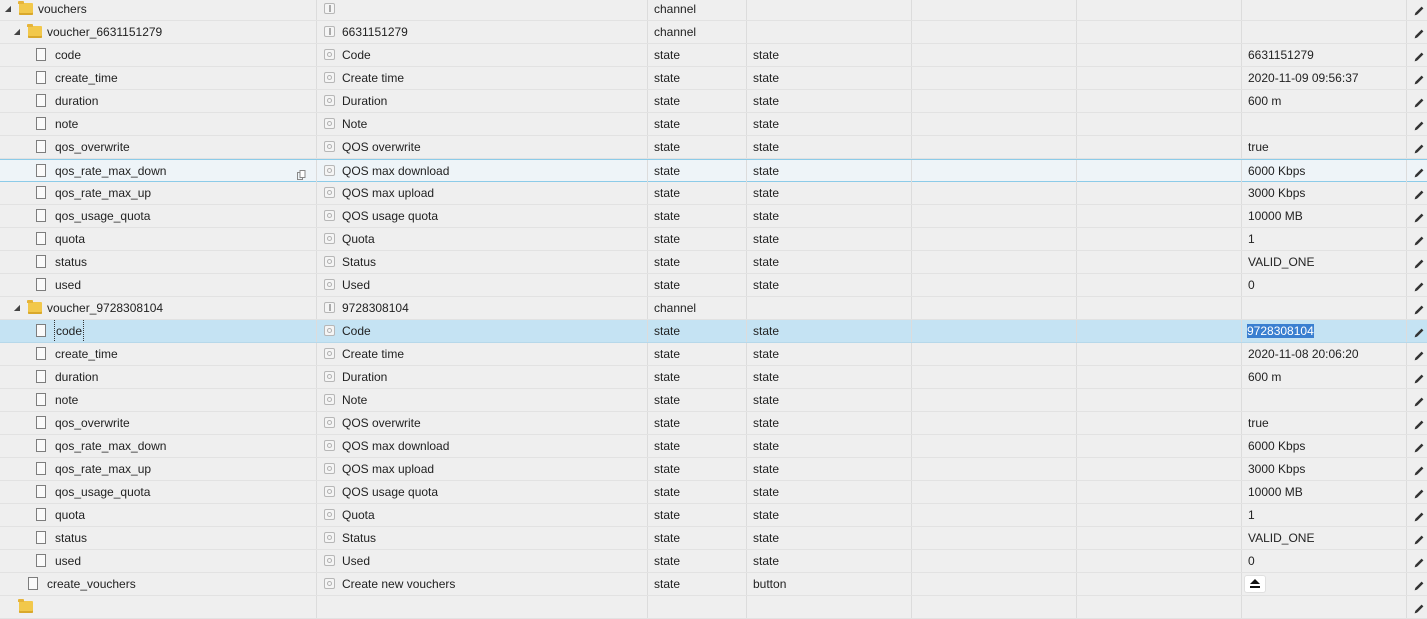  Describe the element at coordinates (158, 446) in the screenshot. I see `object-id-cell: qos_rate_max_down` at that location.